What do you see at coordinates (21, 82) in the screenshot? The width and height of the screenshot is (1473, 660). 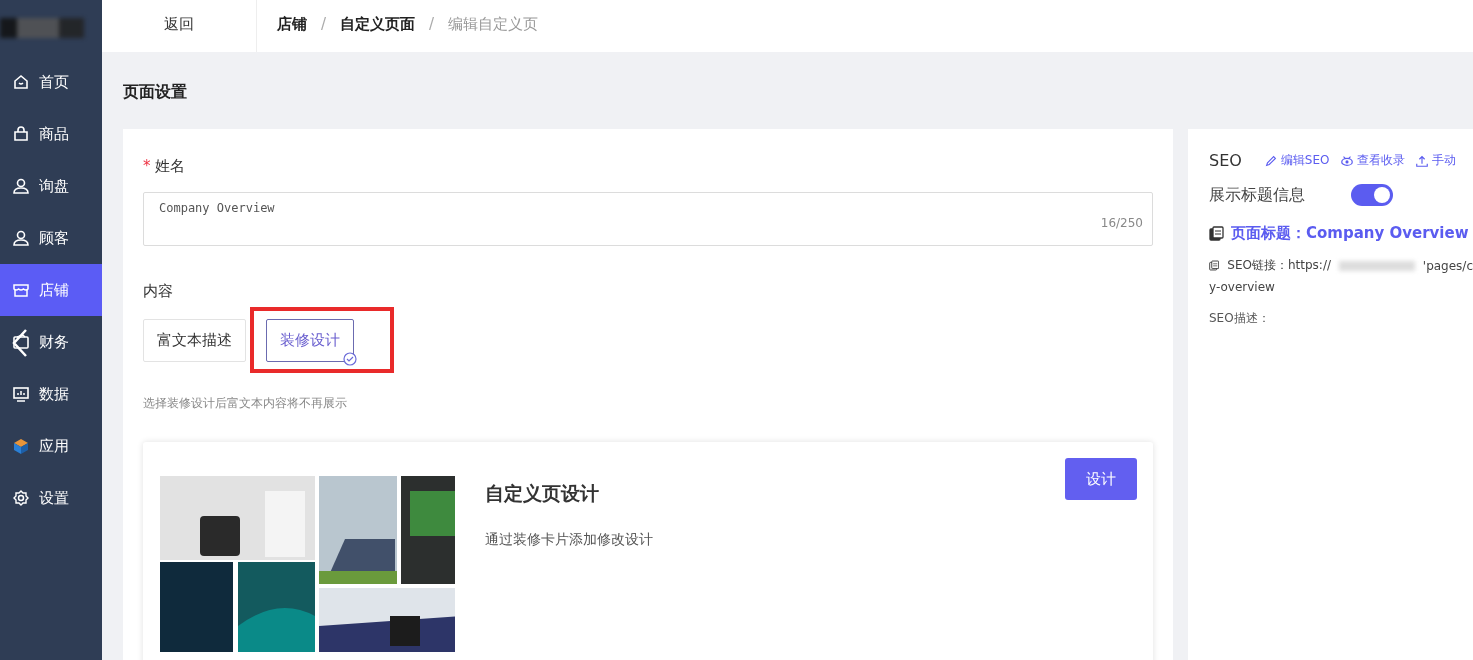 I see `home-icon` at bounding box center [21, 82].